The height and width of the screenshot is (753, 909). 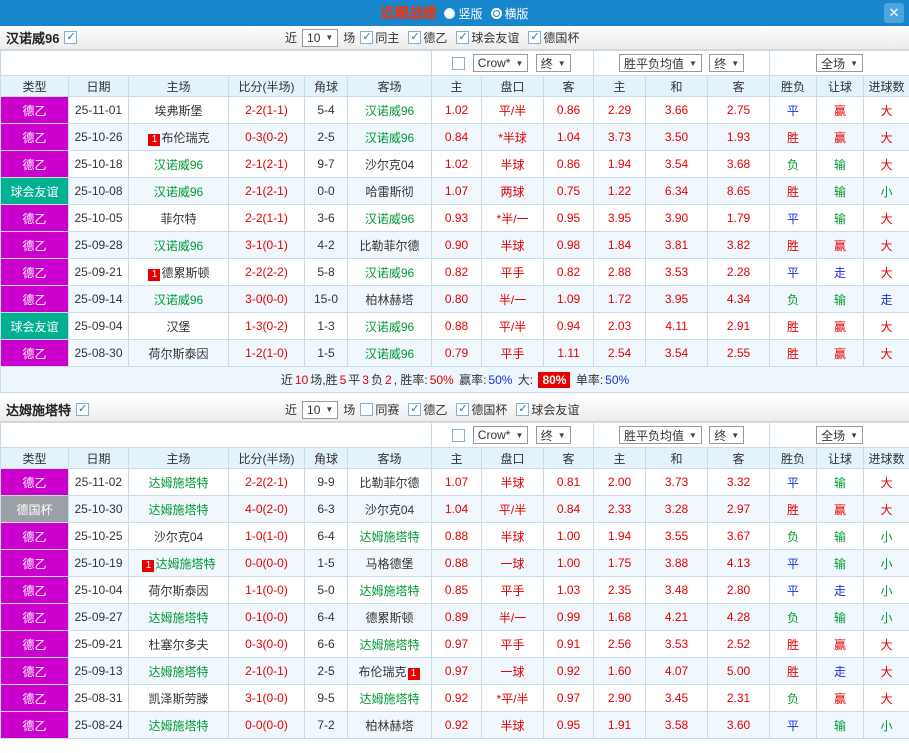 What do you see at coordinates (266, 245) in the screenshot?
I see `match-score: 3-1(0-1)` at bounding box center [266, 245].